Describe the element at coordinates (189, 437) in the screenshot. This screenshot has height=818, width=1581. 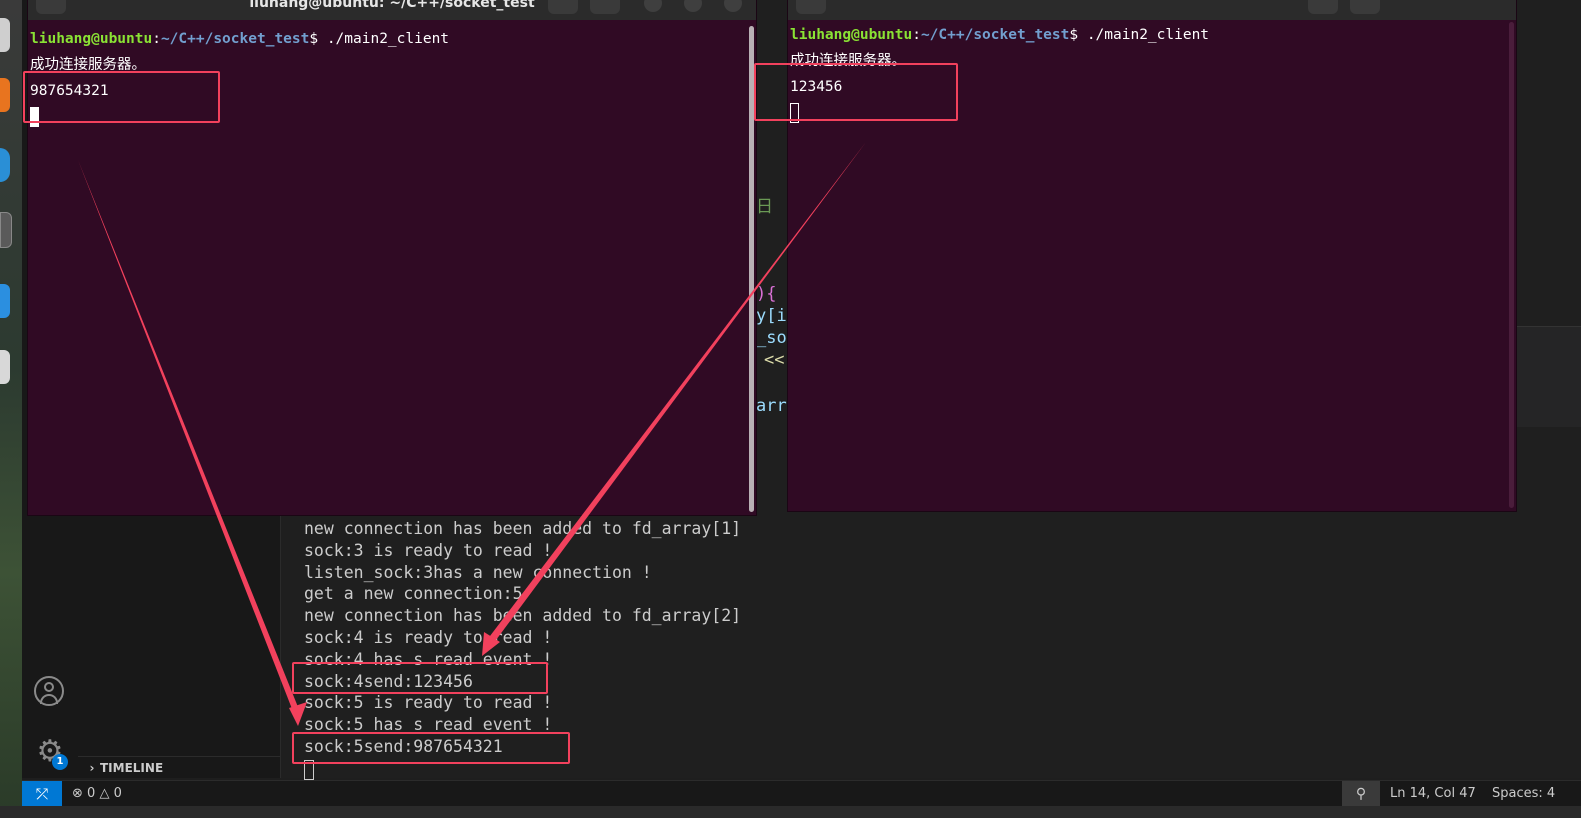
I see `arrow-left-to-sock5` at that location.